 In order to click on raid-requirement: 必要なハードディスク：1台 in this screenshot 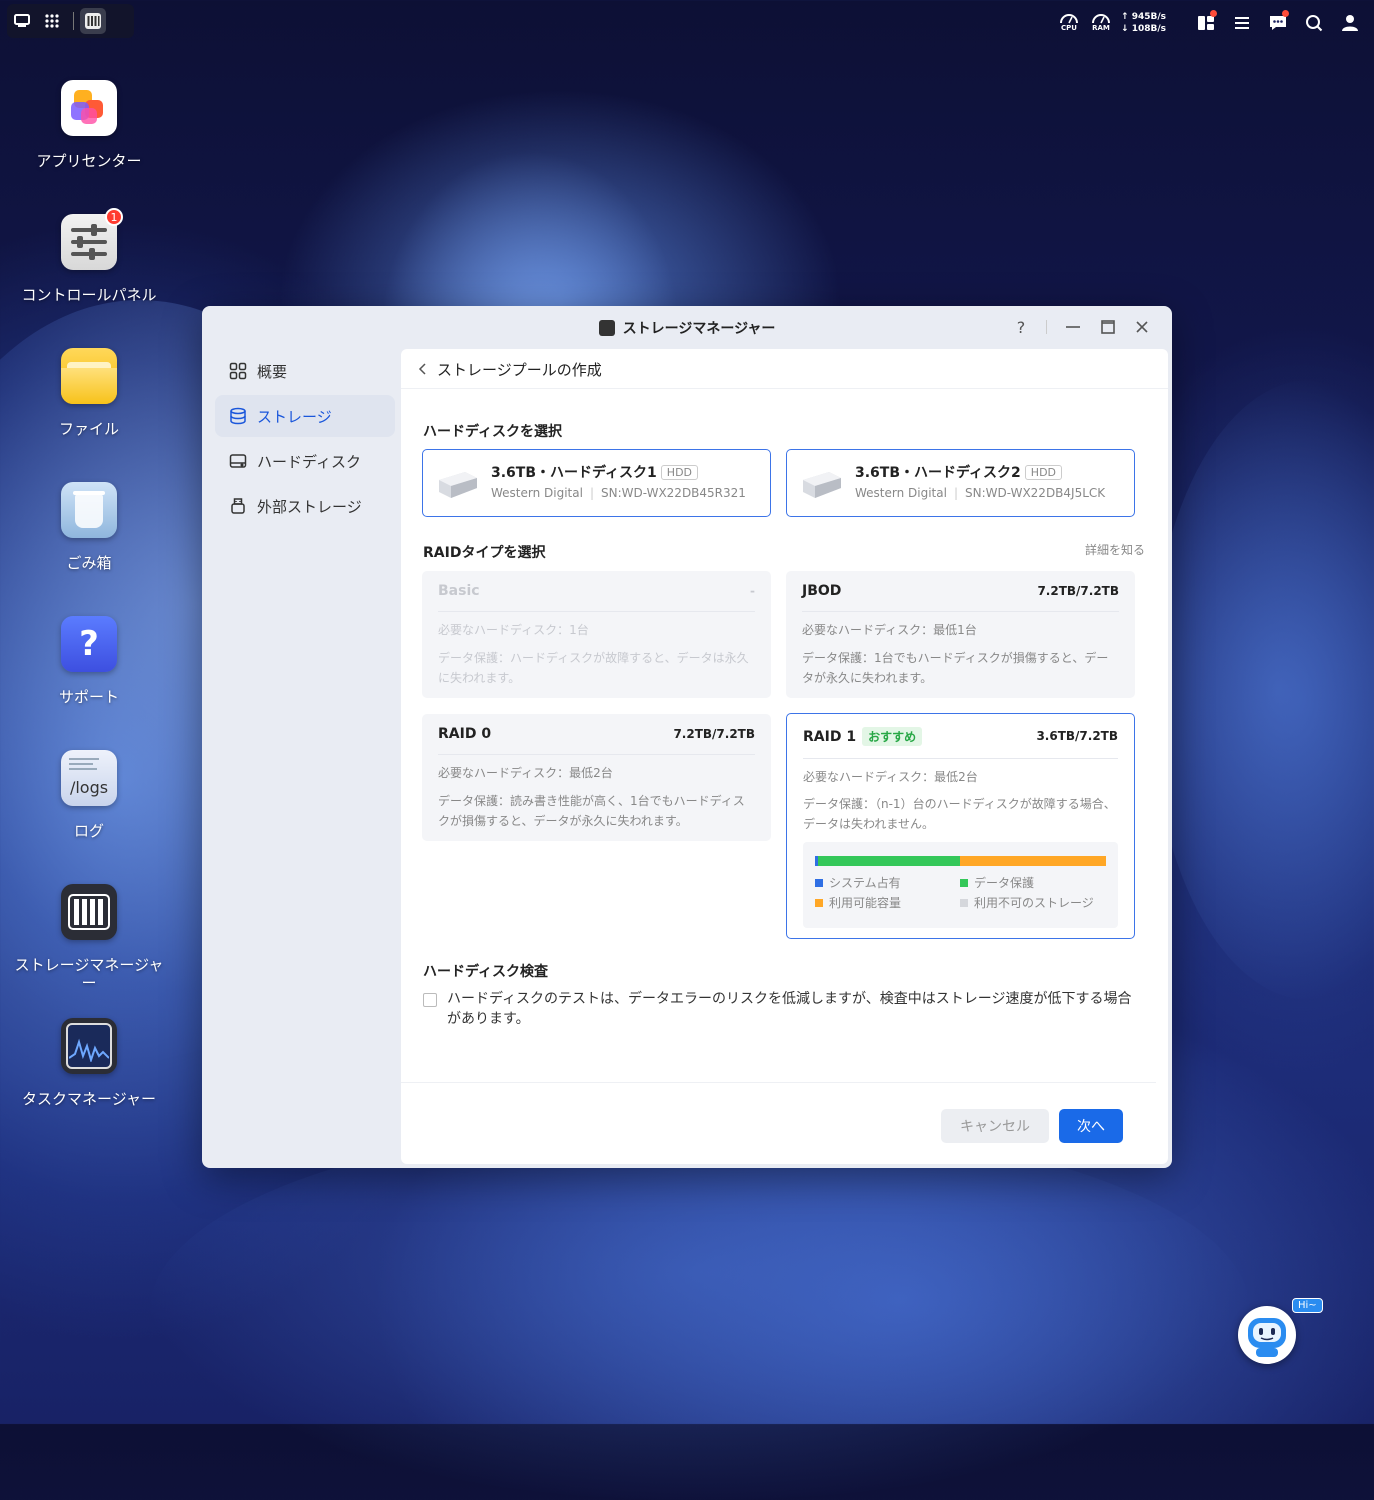, I will do `click(513, 630)`.